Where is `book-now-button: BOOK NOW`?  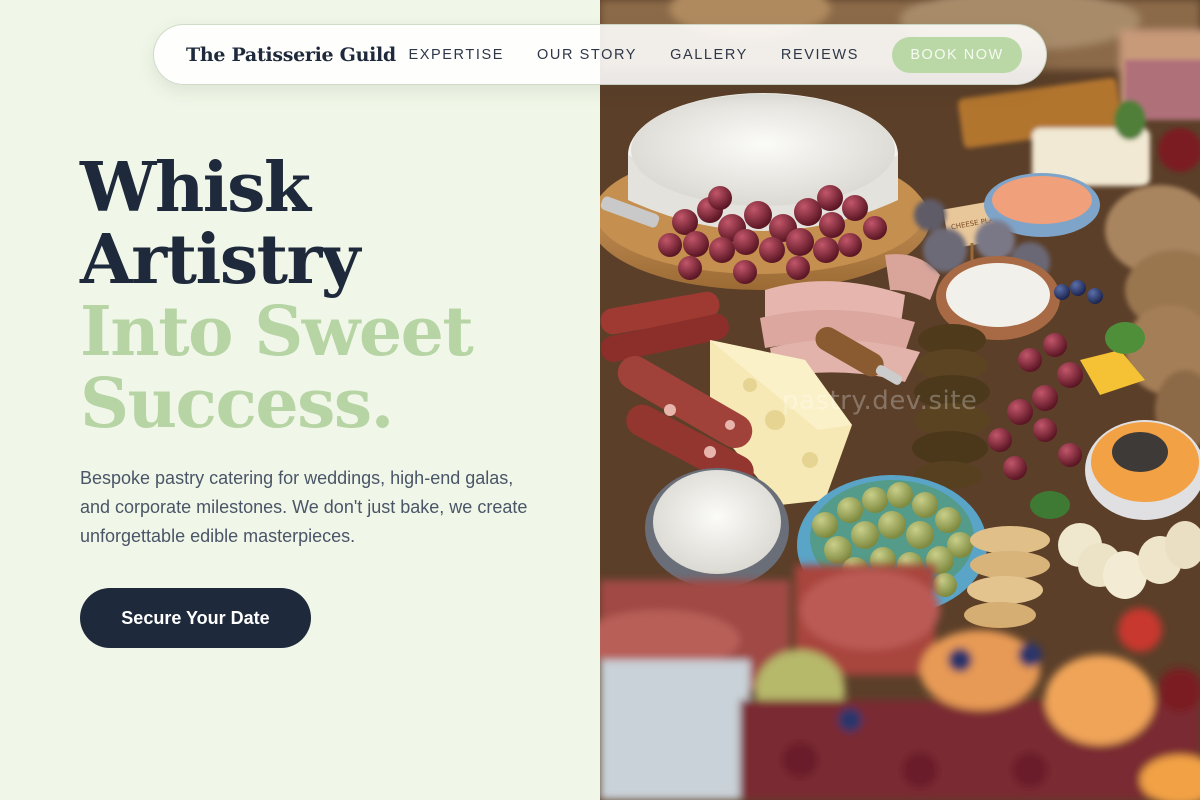
book-now-button: BOOK NOW is located at coordinates (957, 54).